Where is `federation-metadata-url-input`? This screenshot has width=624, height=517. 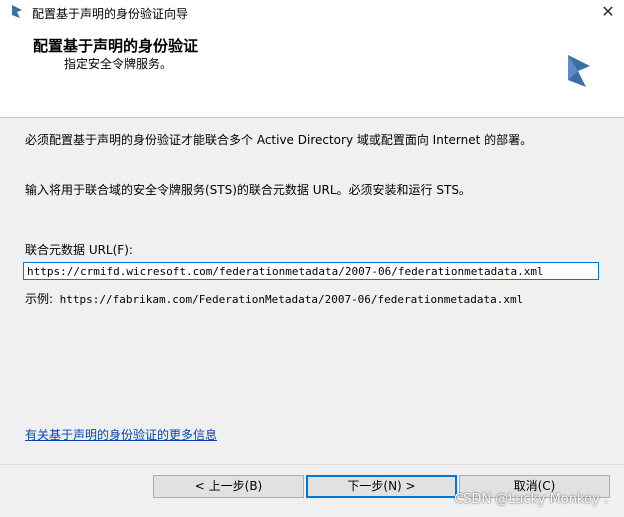
federation-metadata-url-input is located at coordinates (311, 271).